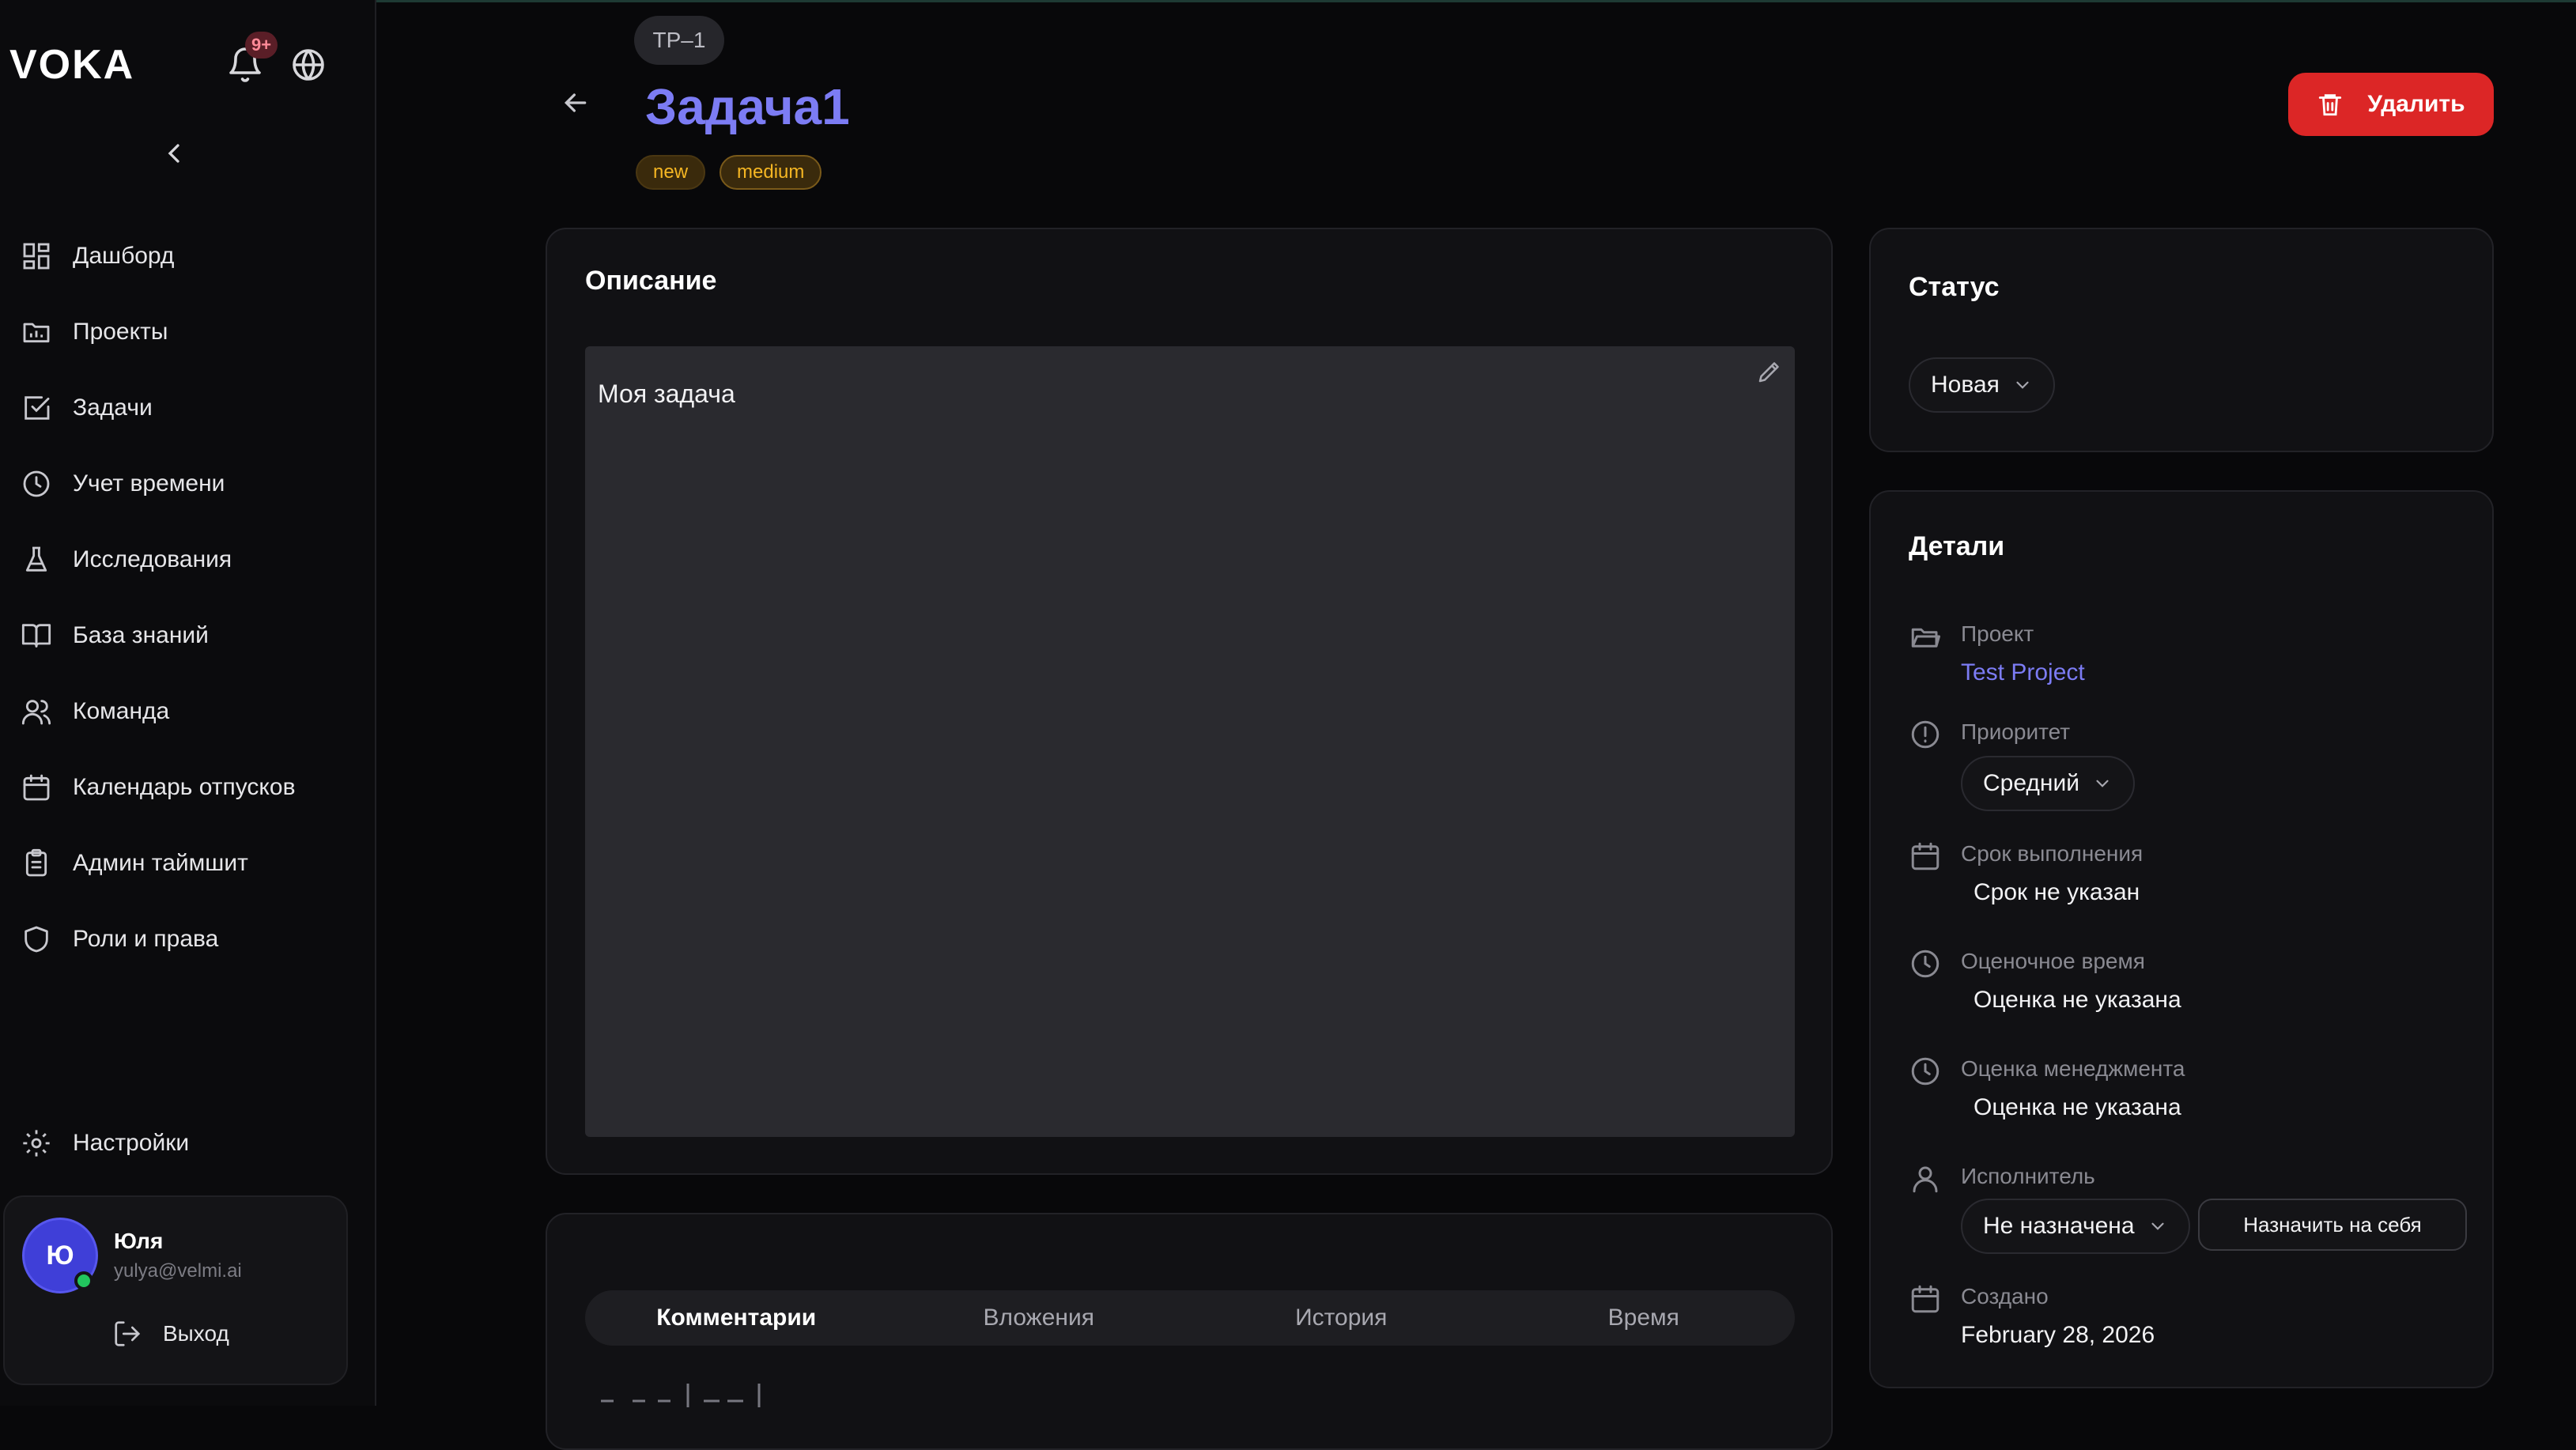  I want to click on priority-value: Средний, so click(2031, 783).